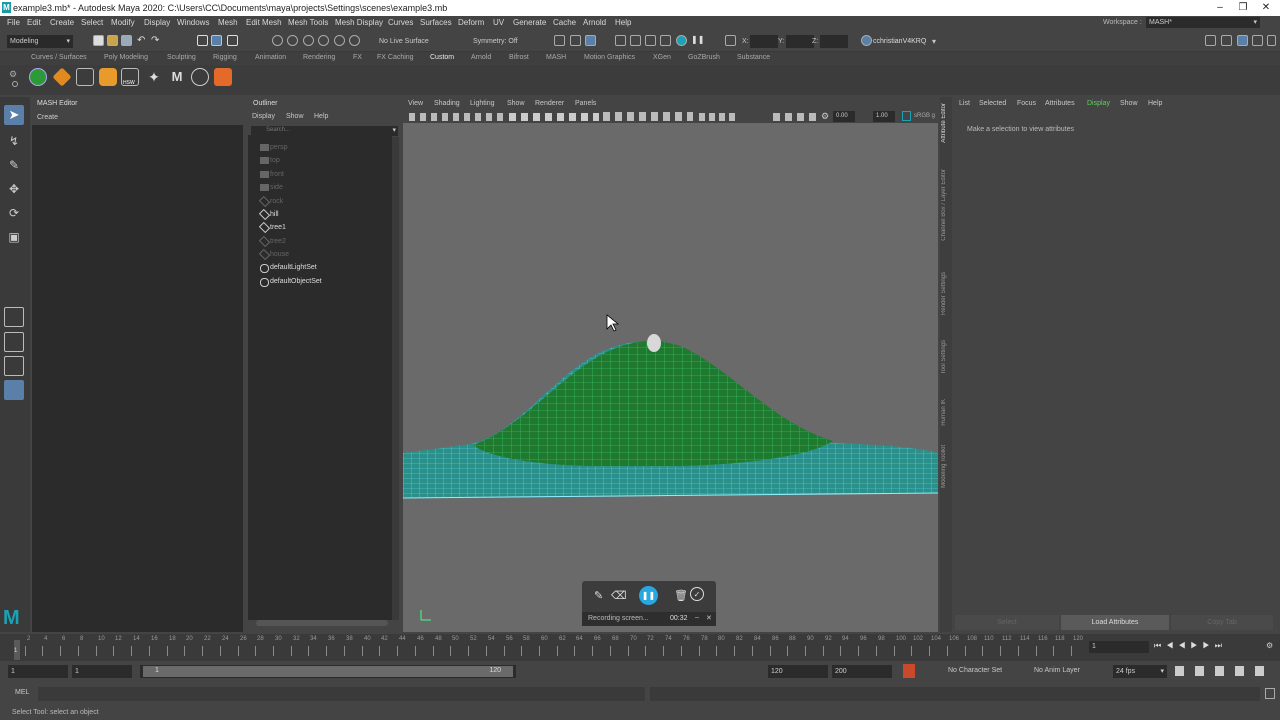  I want to click on scale-tool-icon: ▣, so click(14, 237).